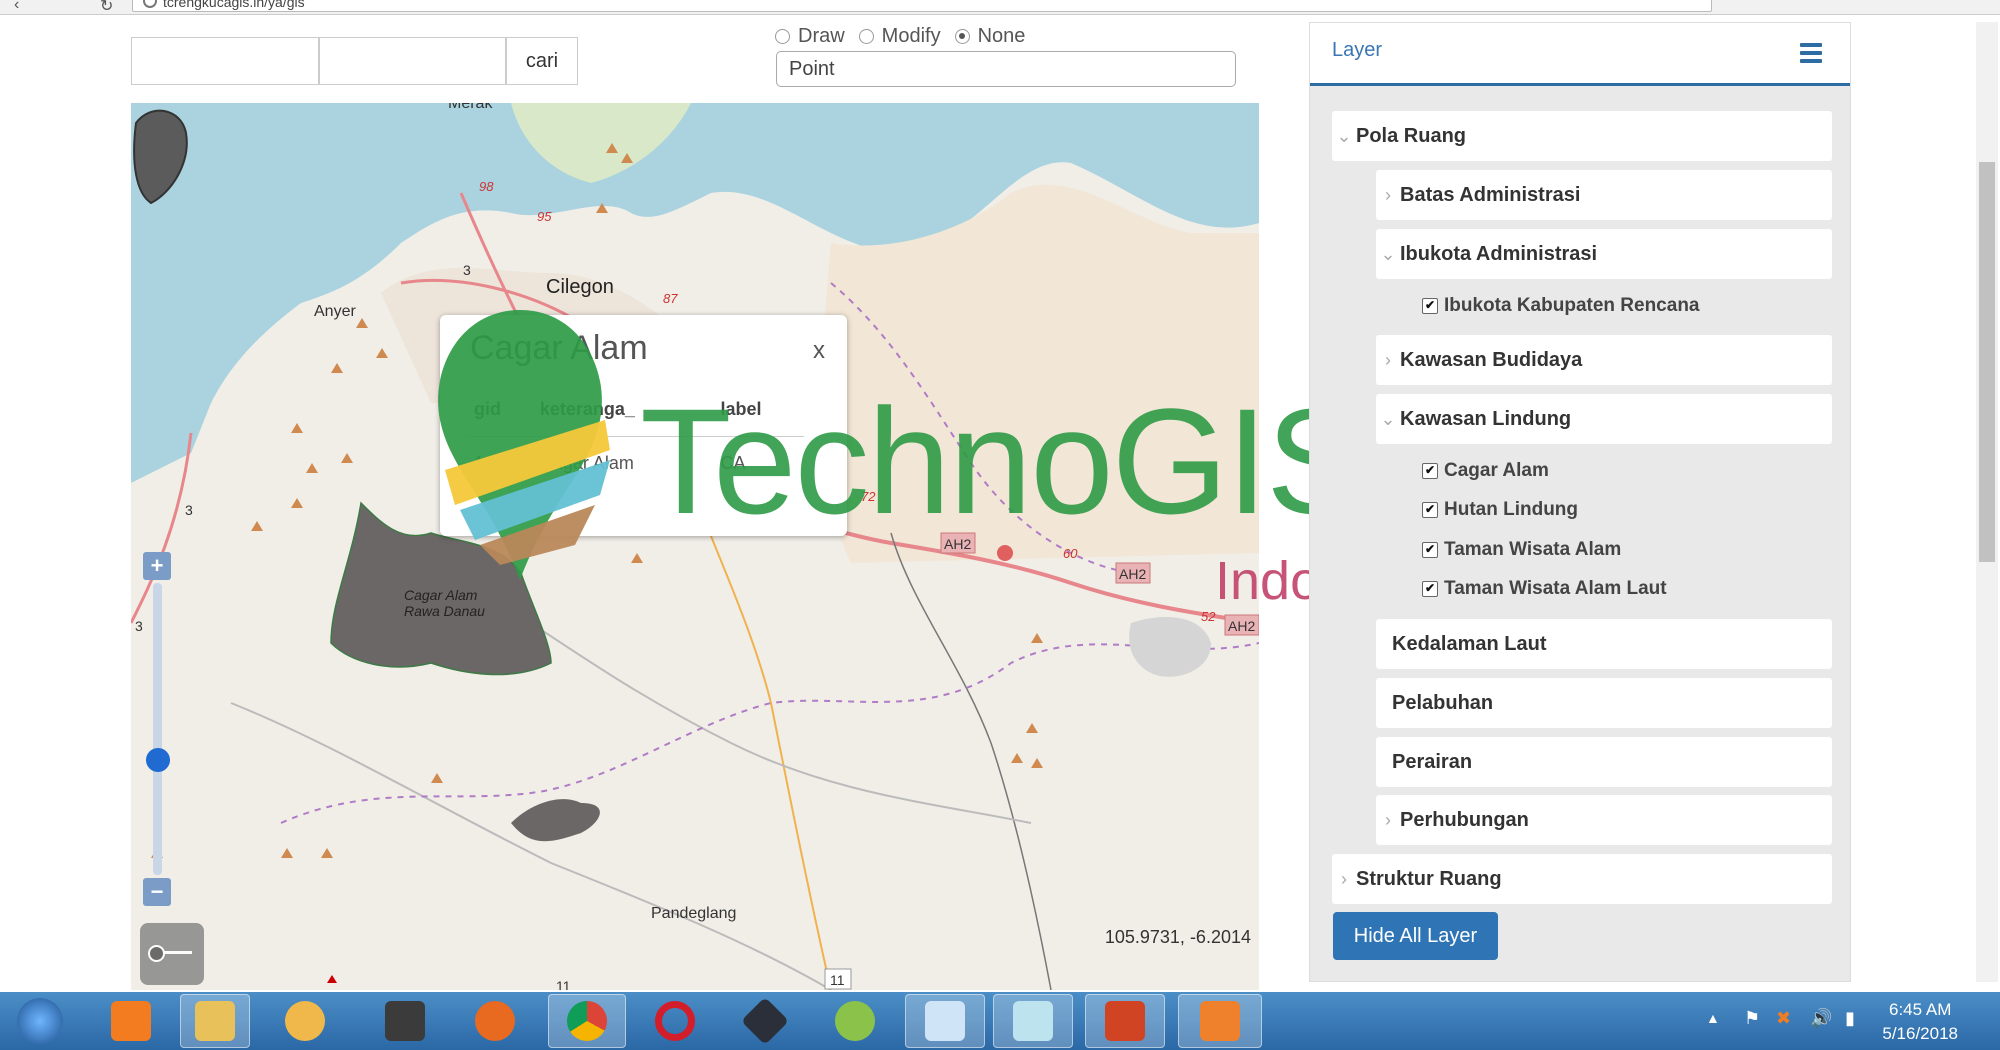  Describe the element at coordinates (486, 186) in the screenshot. I see `road-98: 98` at that location.